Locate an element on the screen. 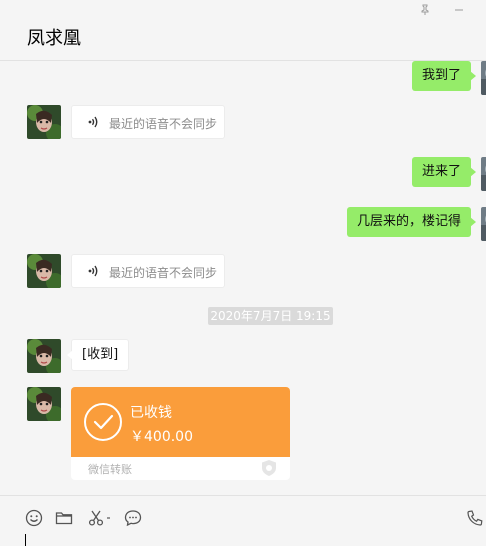 The height and width of the screenshot is (546, 486). chat-header: 凤求凰 is located at coordinates (243, 30).